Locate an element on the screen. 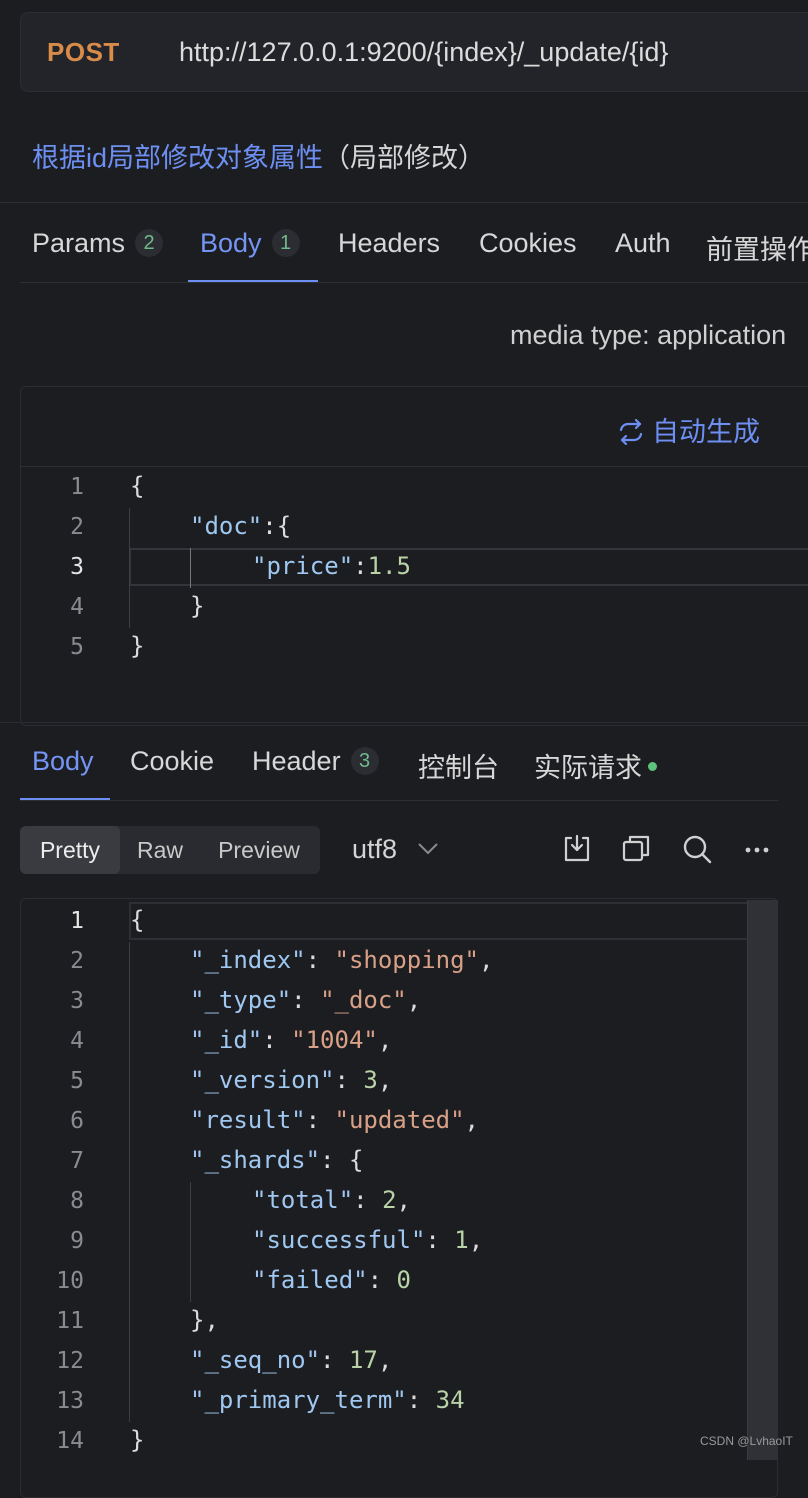  watermark: CSDN @LvhaoIT is located at coordinates (746, 1441).